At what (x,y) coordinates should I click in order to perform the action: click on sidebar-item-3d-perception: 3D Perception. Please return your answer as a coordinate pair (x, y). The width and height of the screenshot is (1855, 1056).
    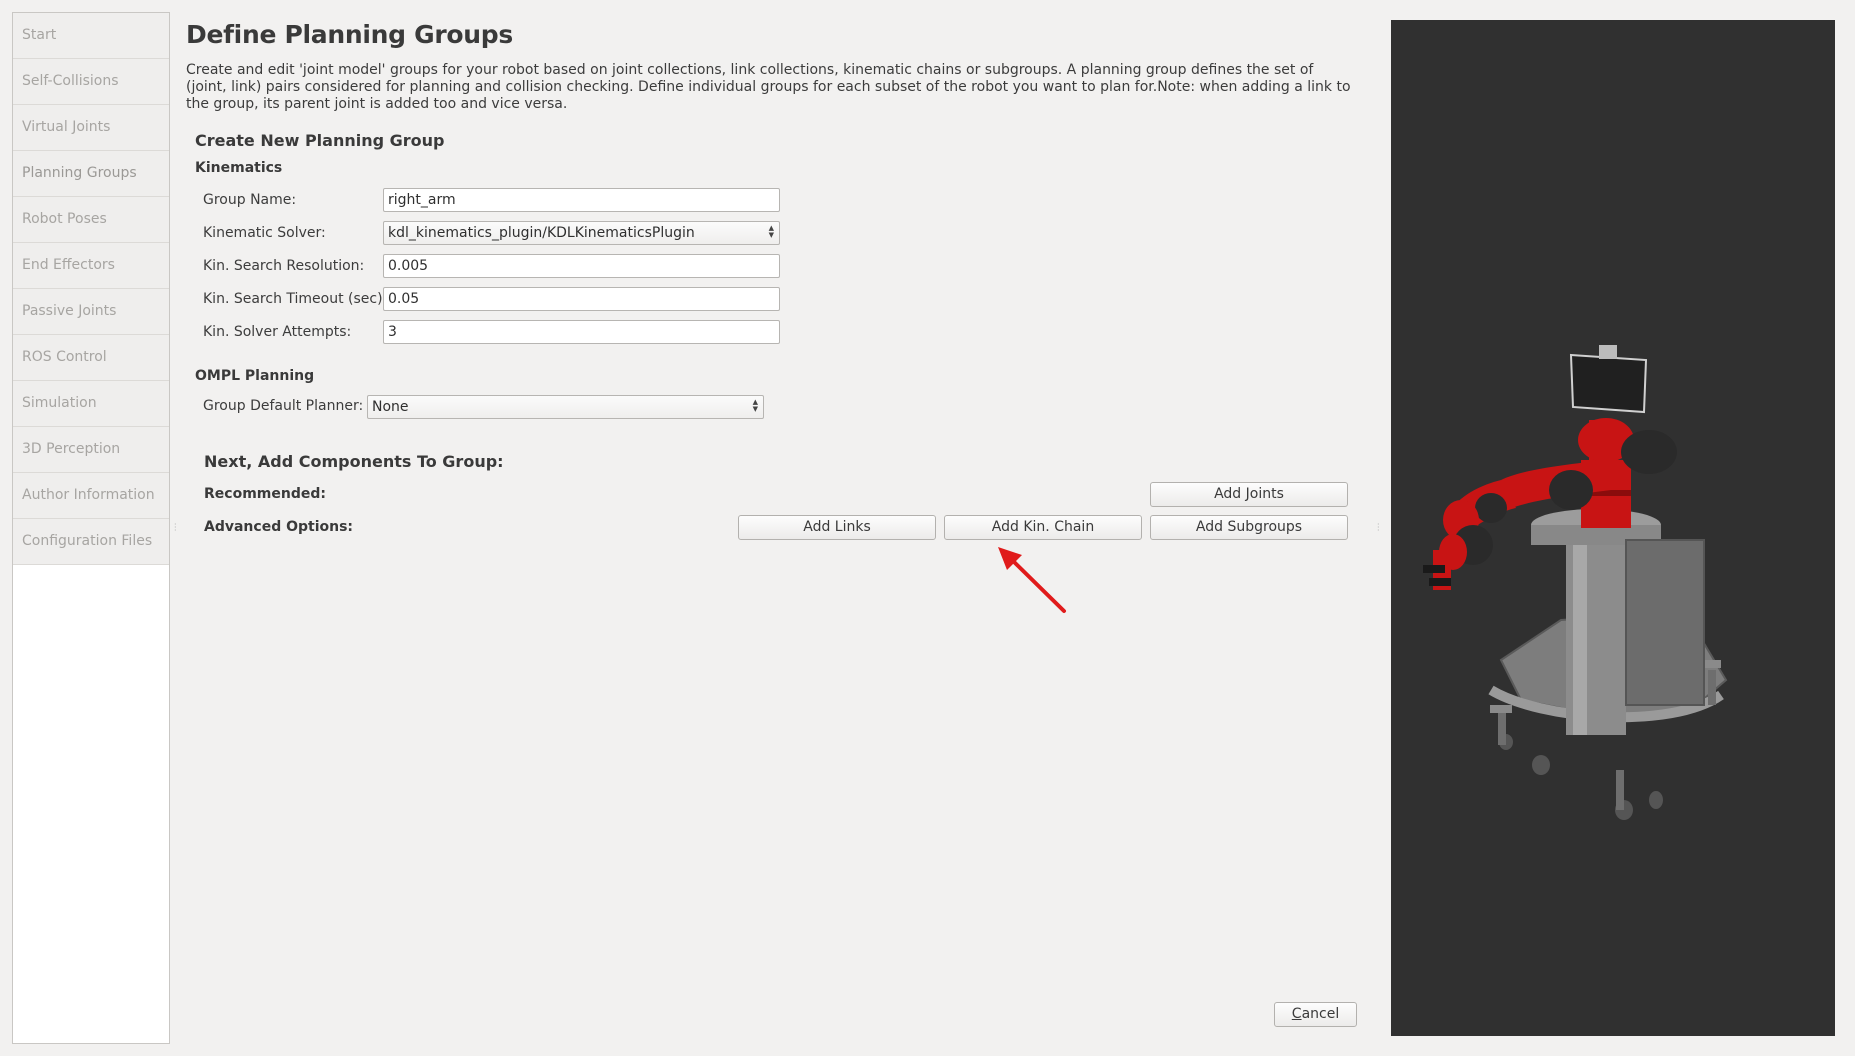
    Looking at the image, I should click on (91, 450).